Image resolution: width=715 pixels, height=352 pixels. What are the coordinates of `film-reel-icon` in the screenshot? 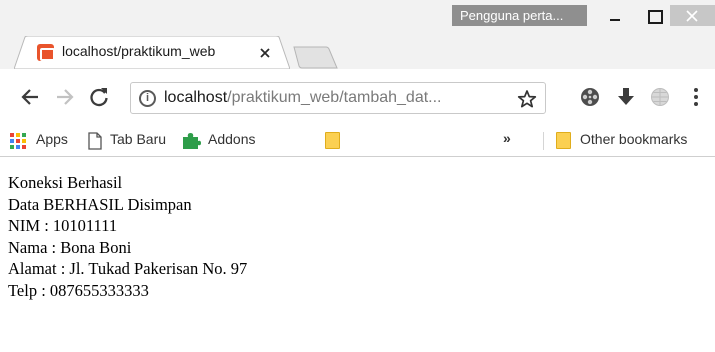 It's located at (590, 97).